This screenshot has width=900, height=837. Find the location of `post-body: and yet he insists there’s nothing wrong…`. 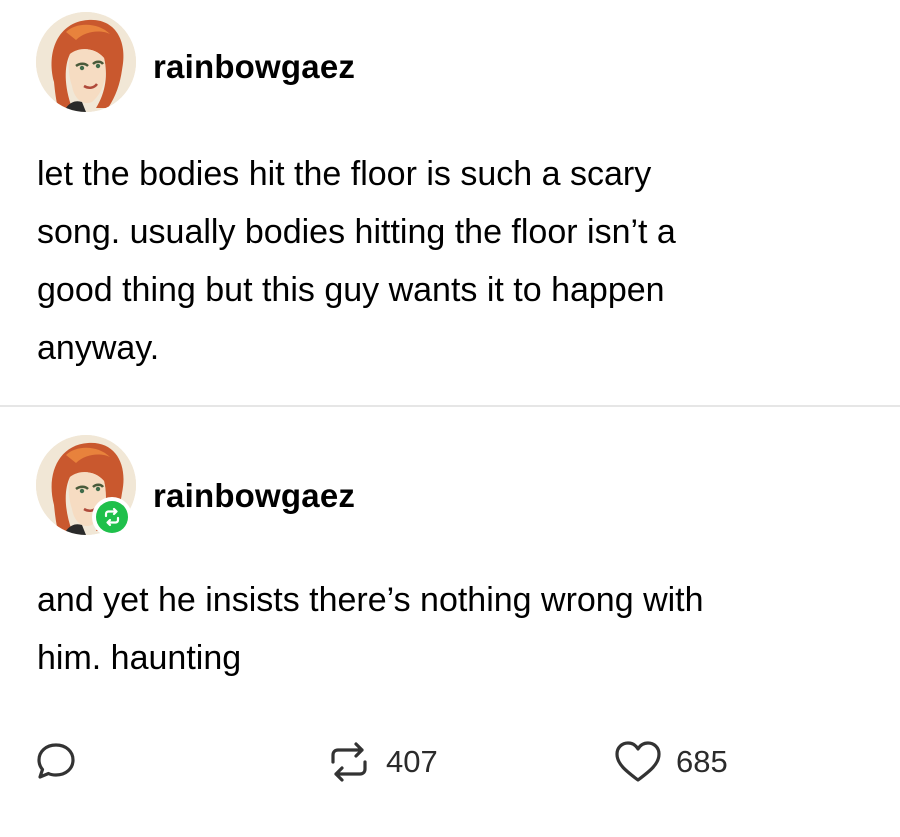

post-body: and yet he insists there’s nothing wrong… is located at coordinates (447, 629).